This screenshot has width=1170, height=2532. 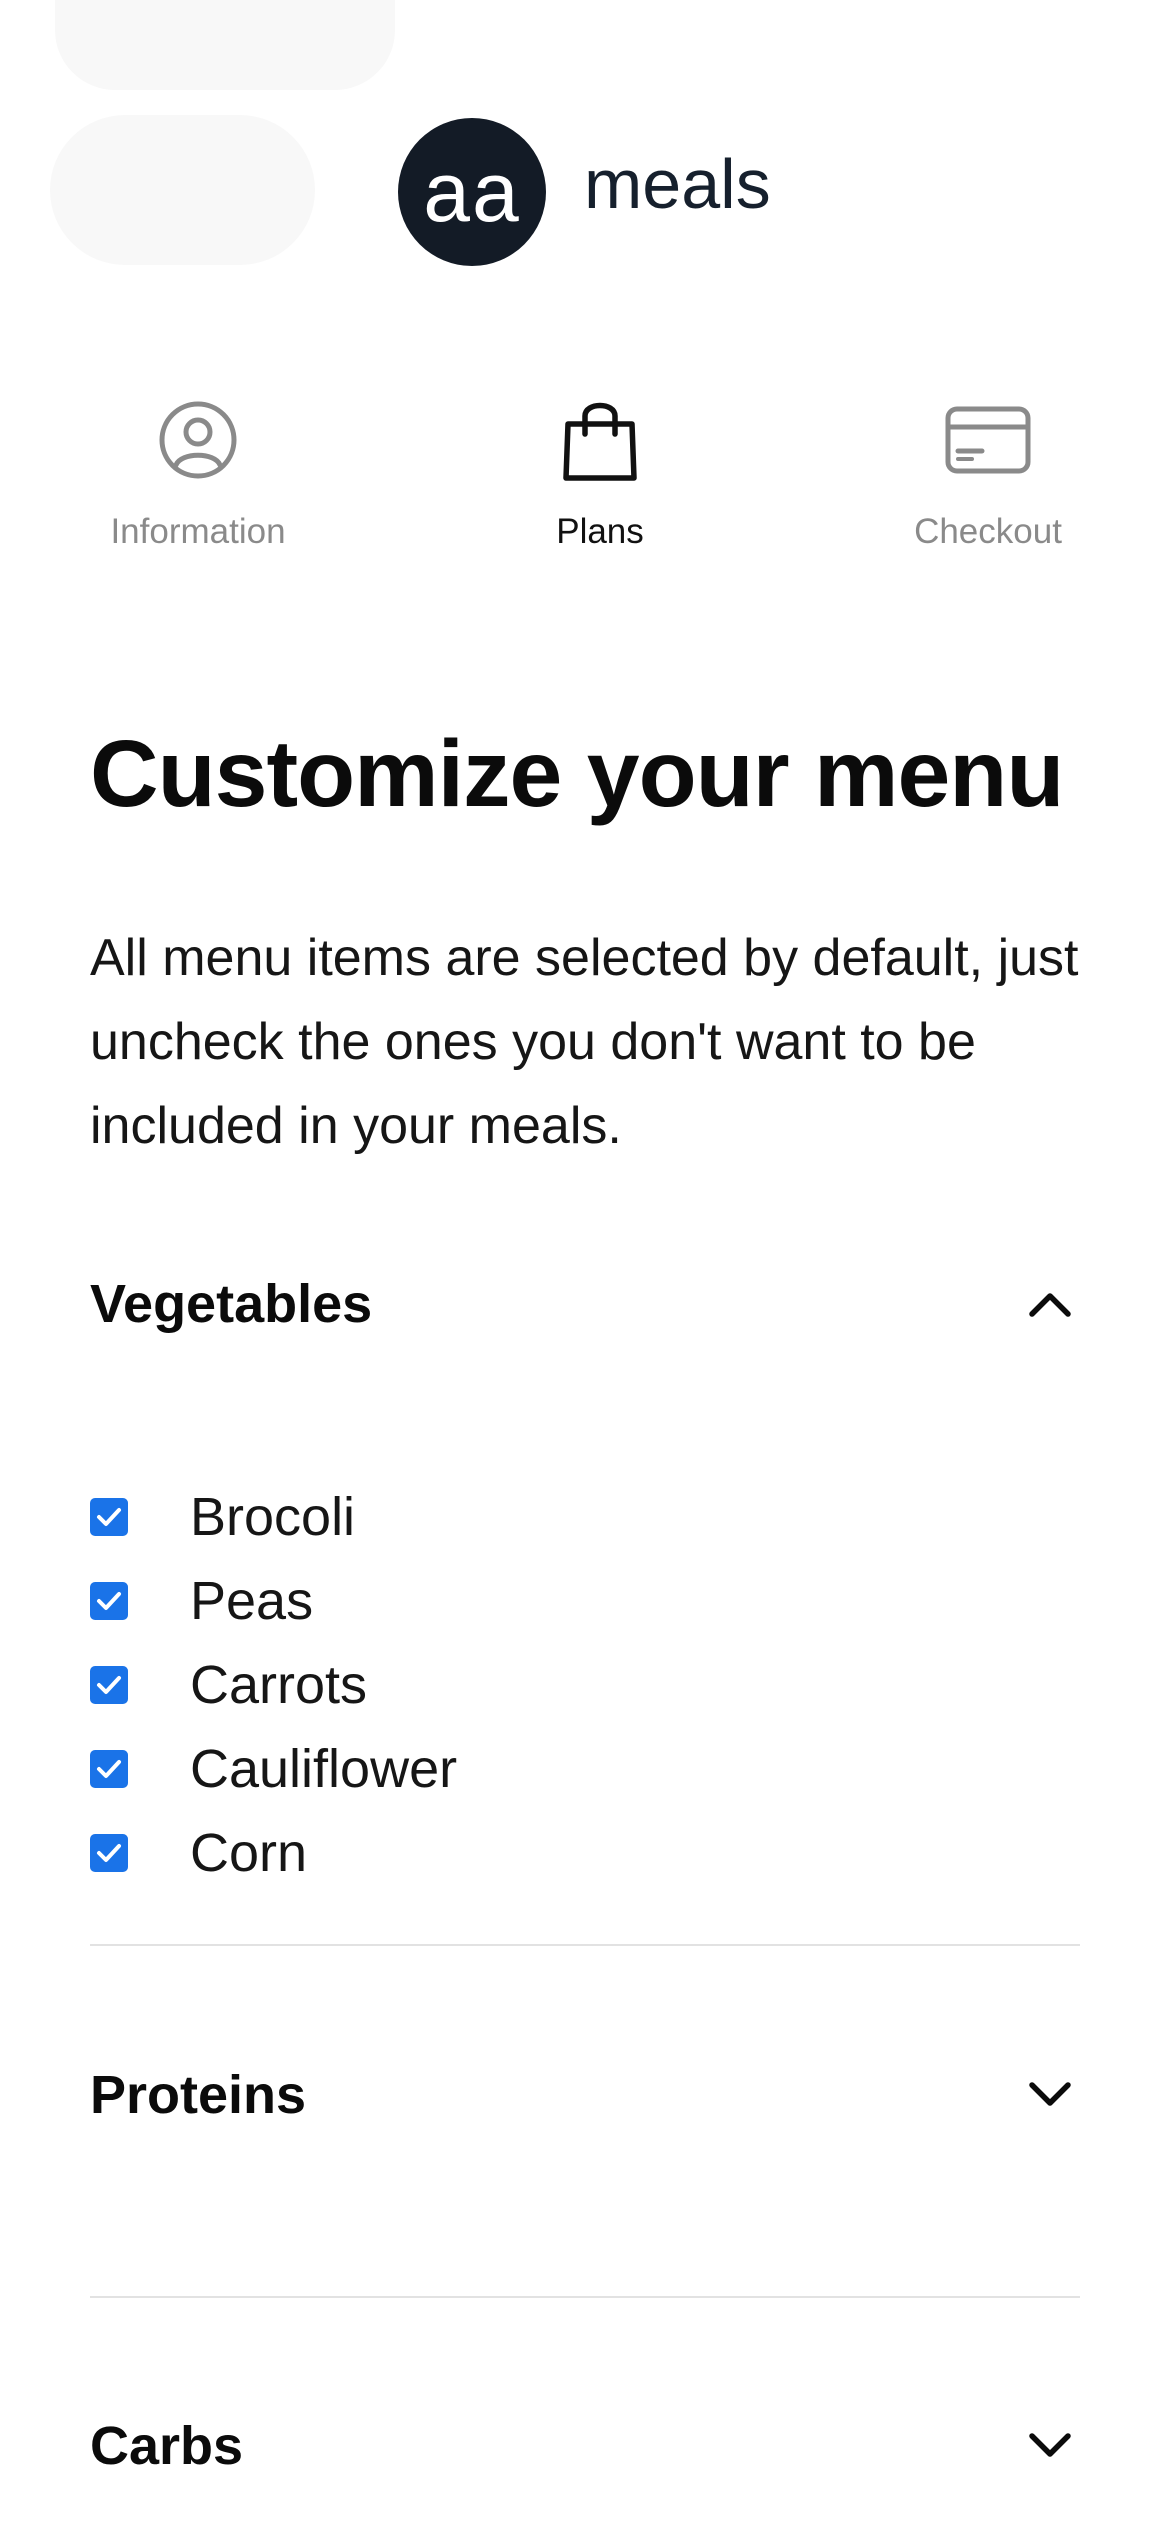 I want to click on item-label: Peas, so click(x=252, y=1601).